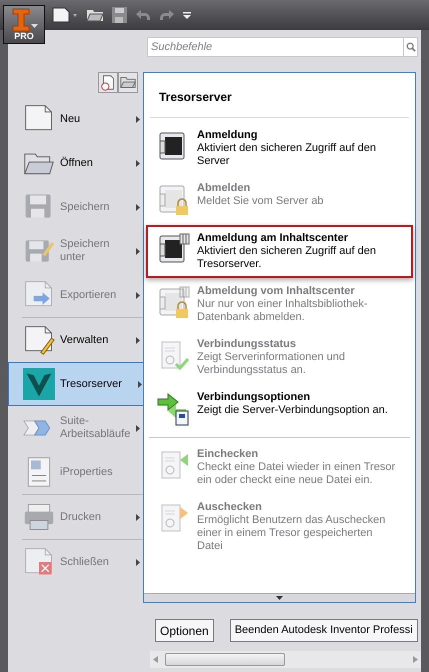 The image size is (429, 672). I want to click on search-icon, so click(411, 47).